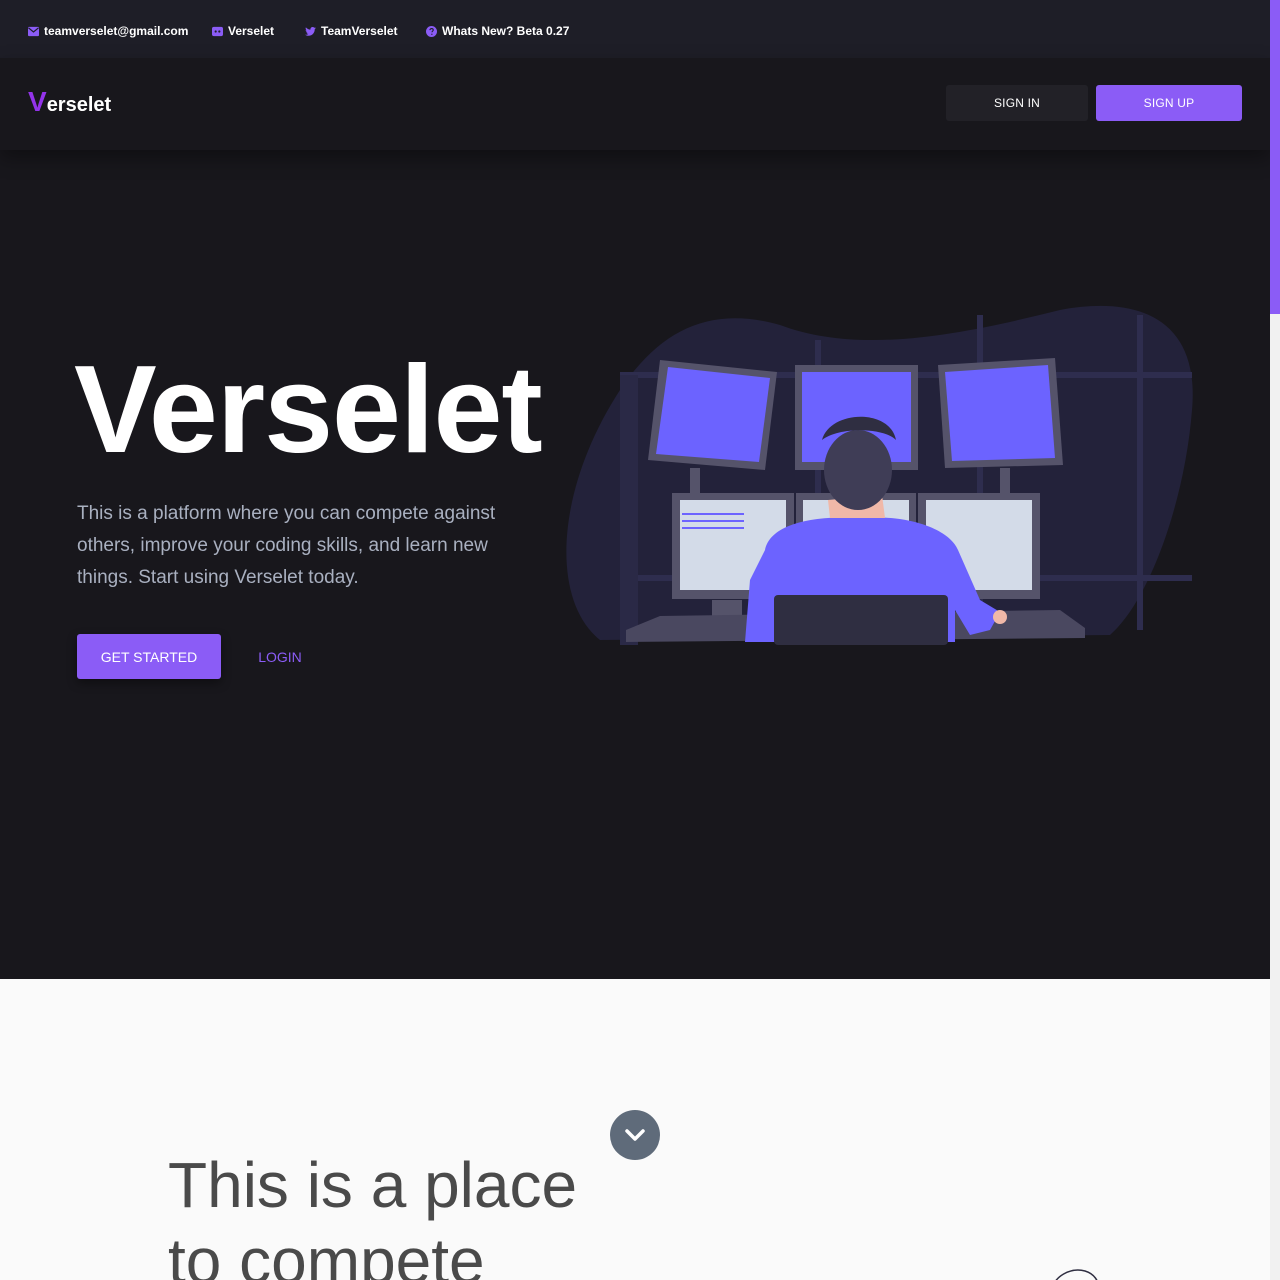  Describe the element at coordinates (635, 1135) in the screenshot. I see `chevron-down-icon` at that location.